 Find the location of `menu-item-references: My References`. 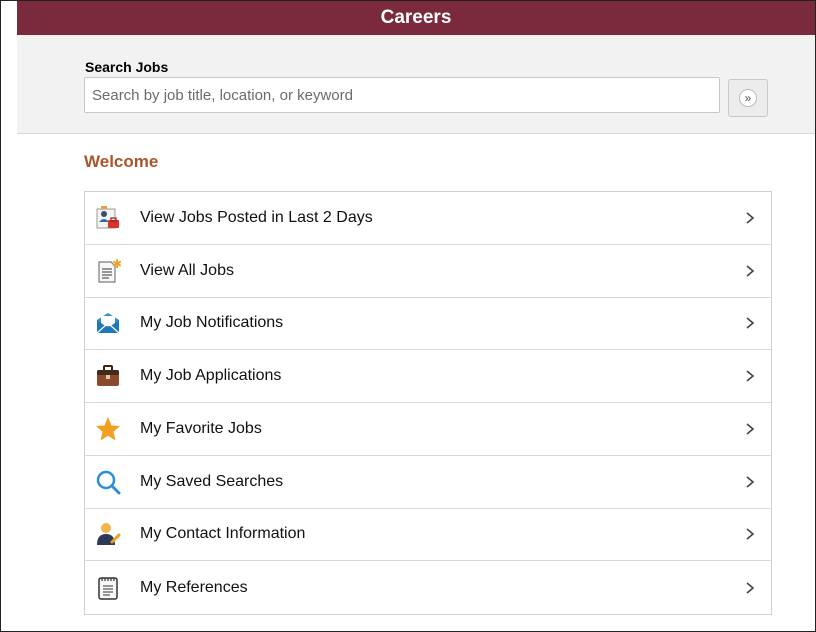

menu-item-references: My References is located at coordinates (428, 587).